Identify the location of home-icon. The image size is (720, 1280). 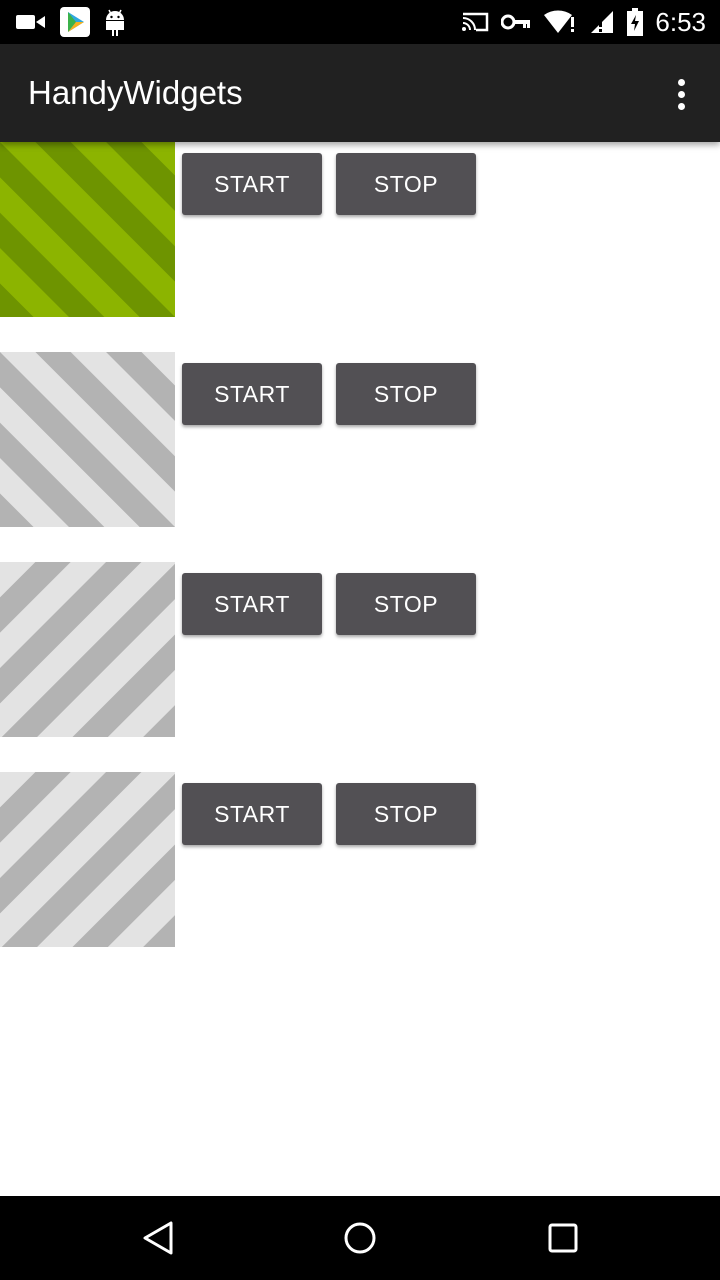
(360, 1238).